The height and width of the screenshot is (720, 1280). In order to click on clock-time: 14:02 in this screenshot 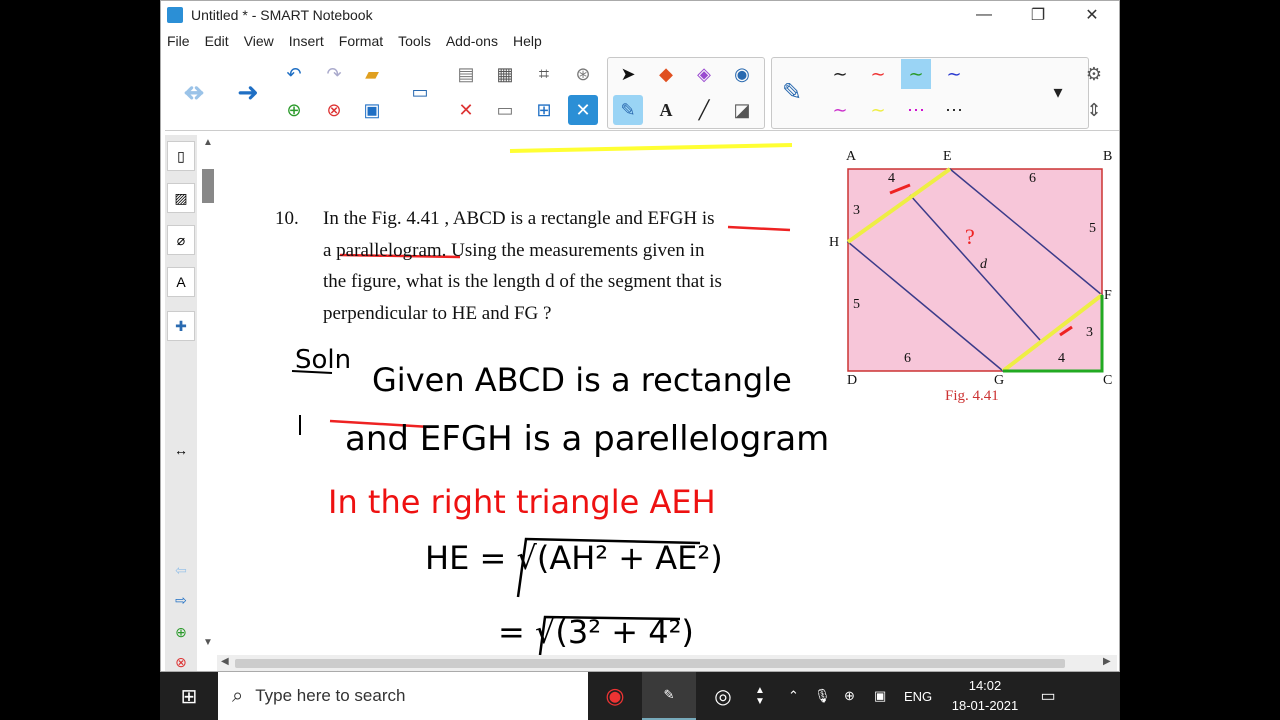, I will do `click(985, 685)`.